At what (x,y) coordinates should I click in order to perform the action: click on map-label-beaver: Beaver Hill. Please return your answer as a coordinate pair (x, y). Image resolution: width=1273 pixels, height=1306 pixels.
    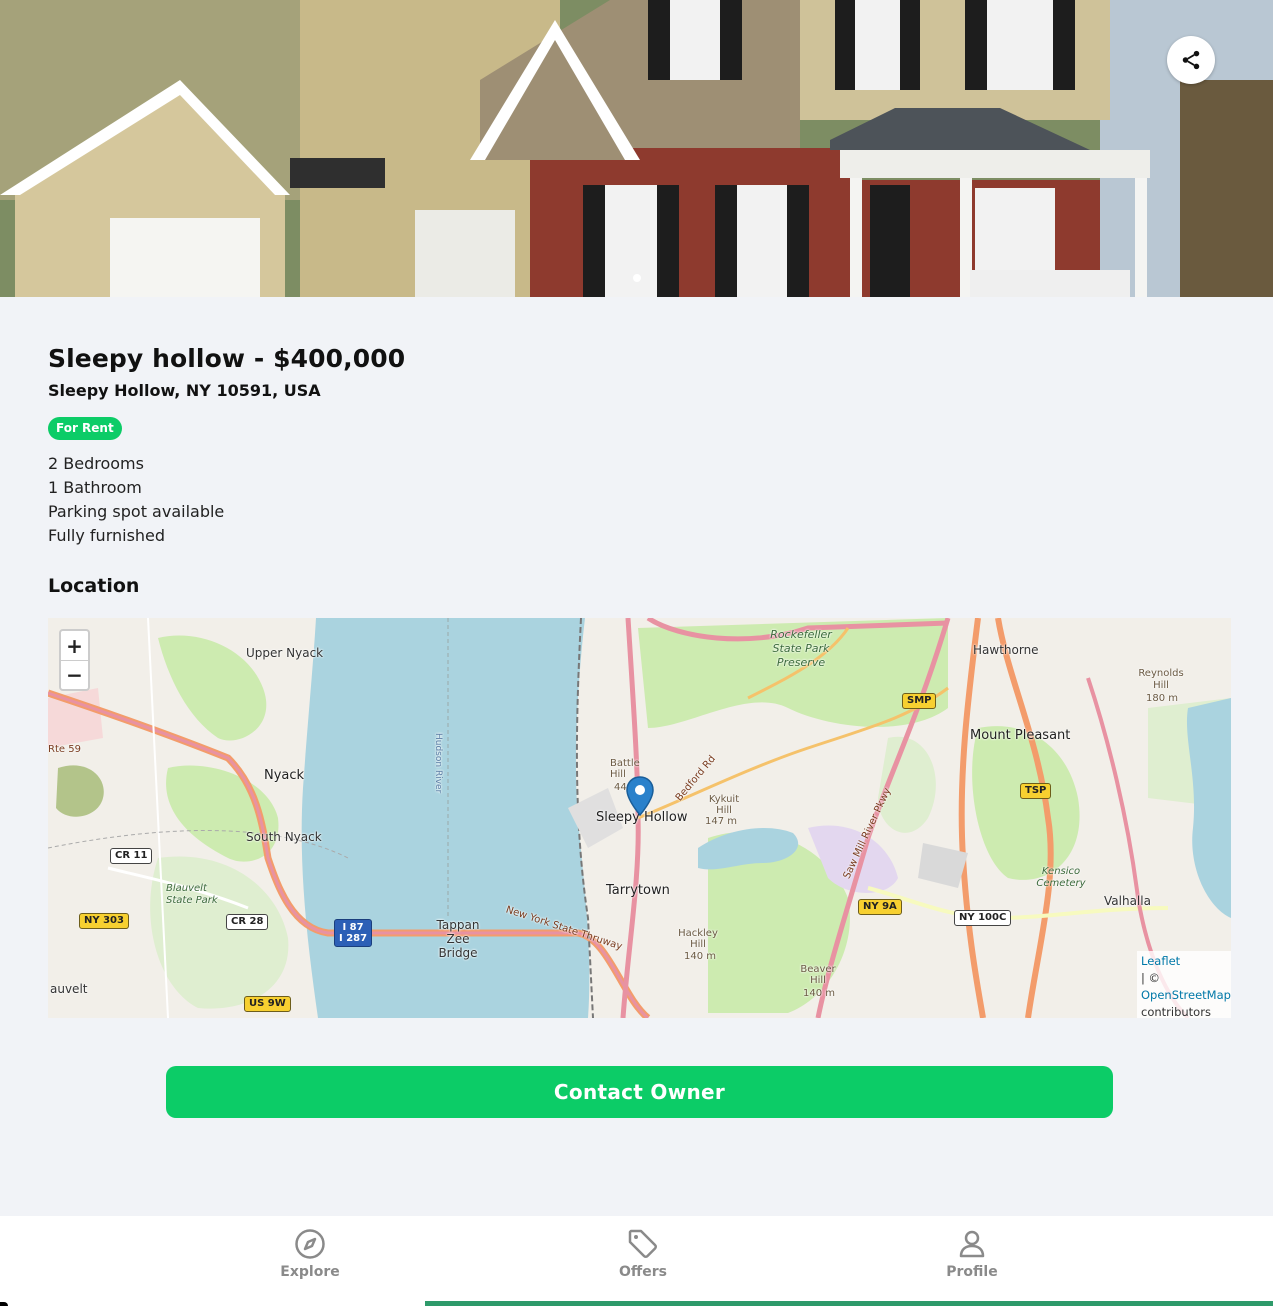
    Looking at the image, I should click on (818, 975).